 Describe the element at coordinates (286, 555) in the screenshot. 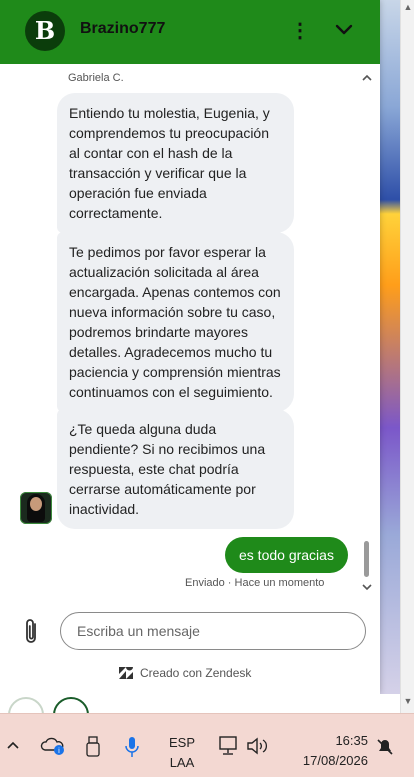

I see `user-message: es todo gracias` at that location.